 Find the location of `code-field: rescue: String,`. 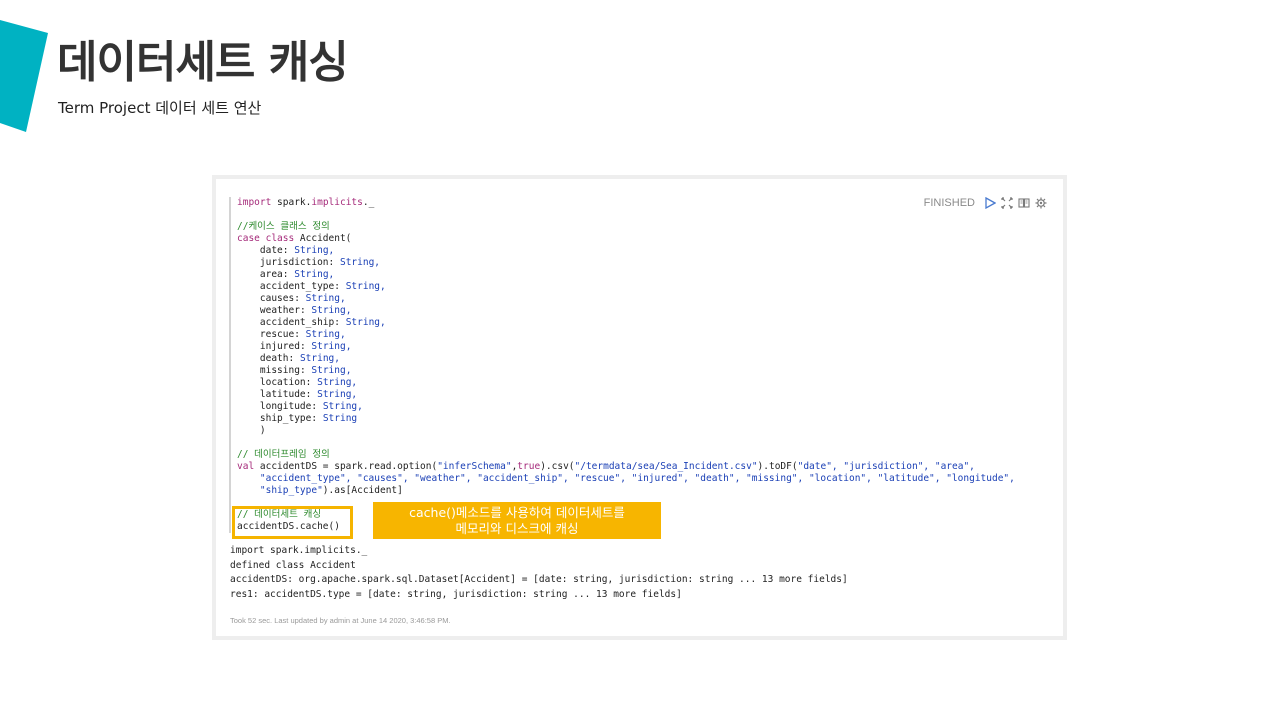

code-field: rescue: String, is located at coordinates (302, 334).